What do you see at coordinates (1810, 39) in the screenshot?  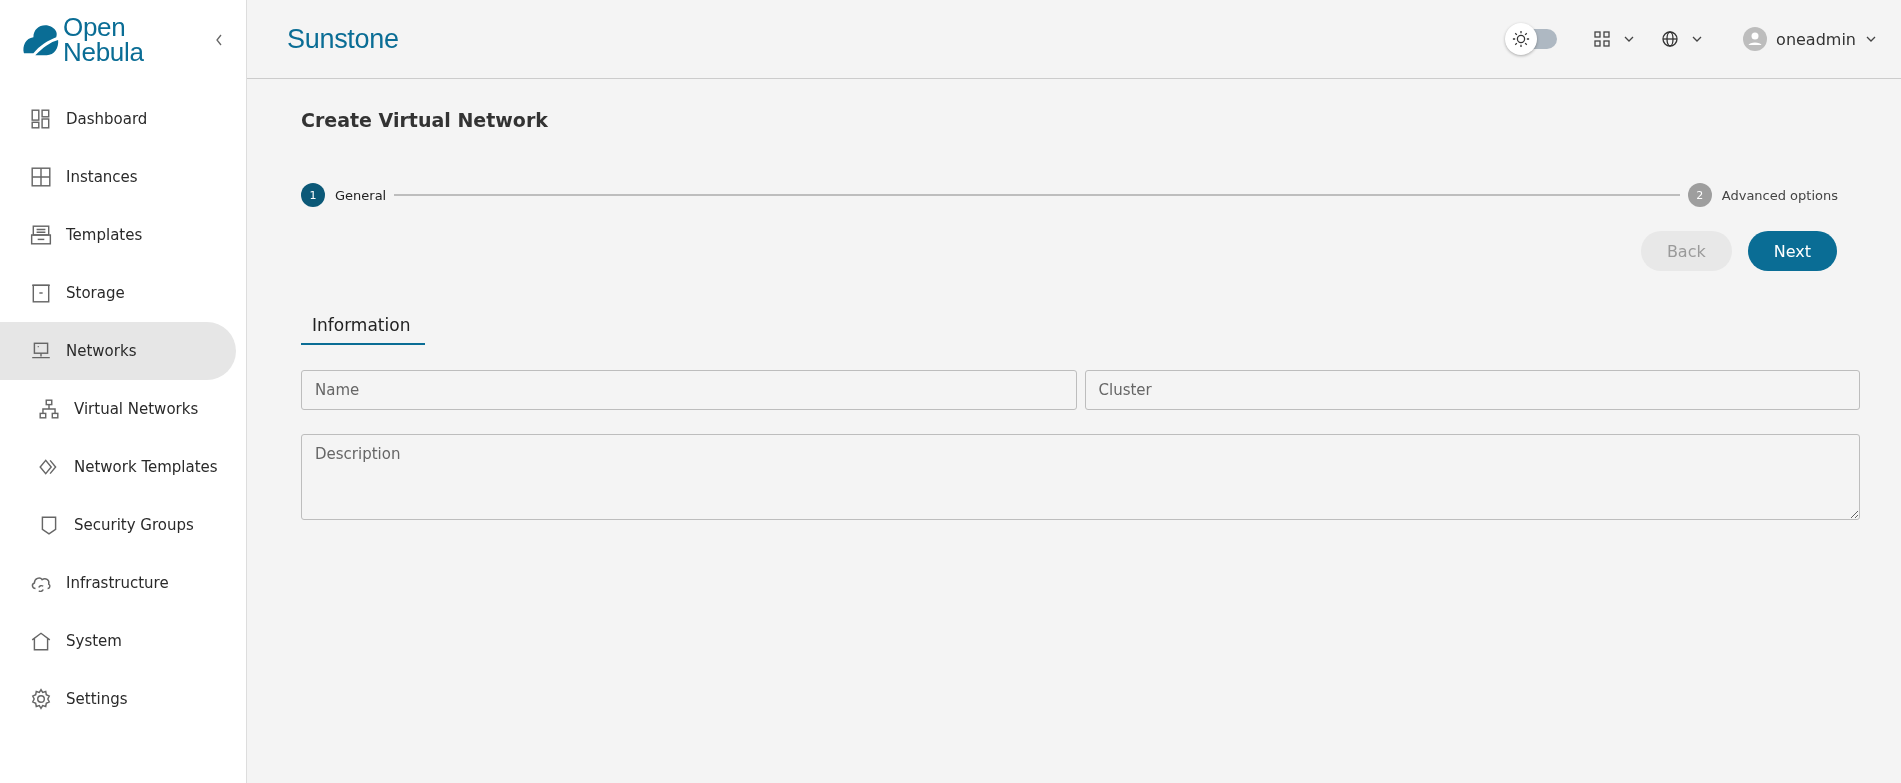 I see `user-menu-button: oneadmin` at bounding box center [1810, 39].